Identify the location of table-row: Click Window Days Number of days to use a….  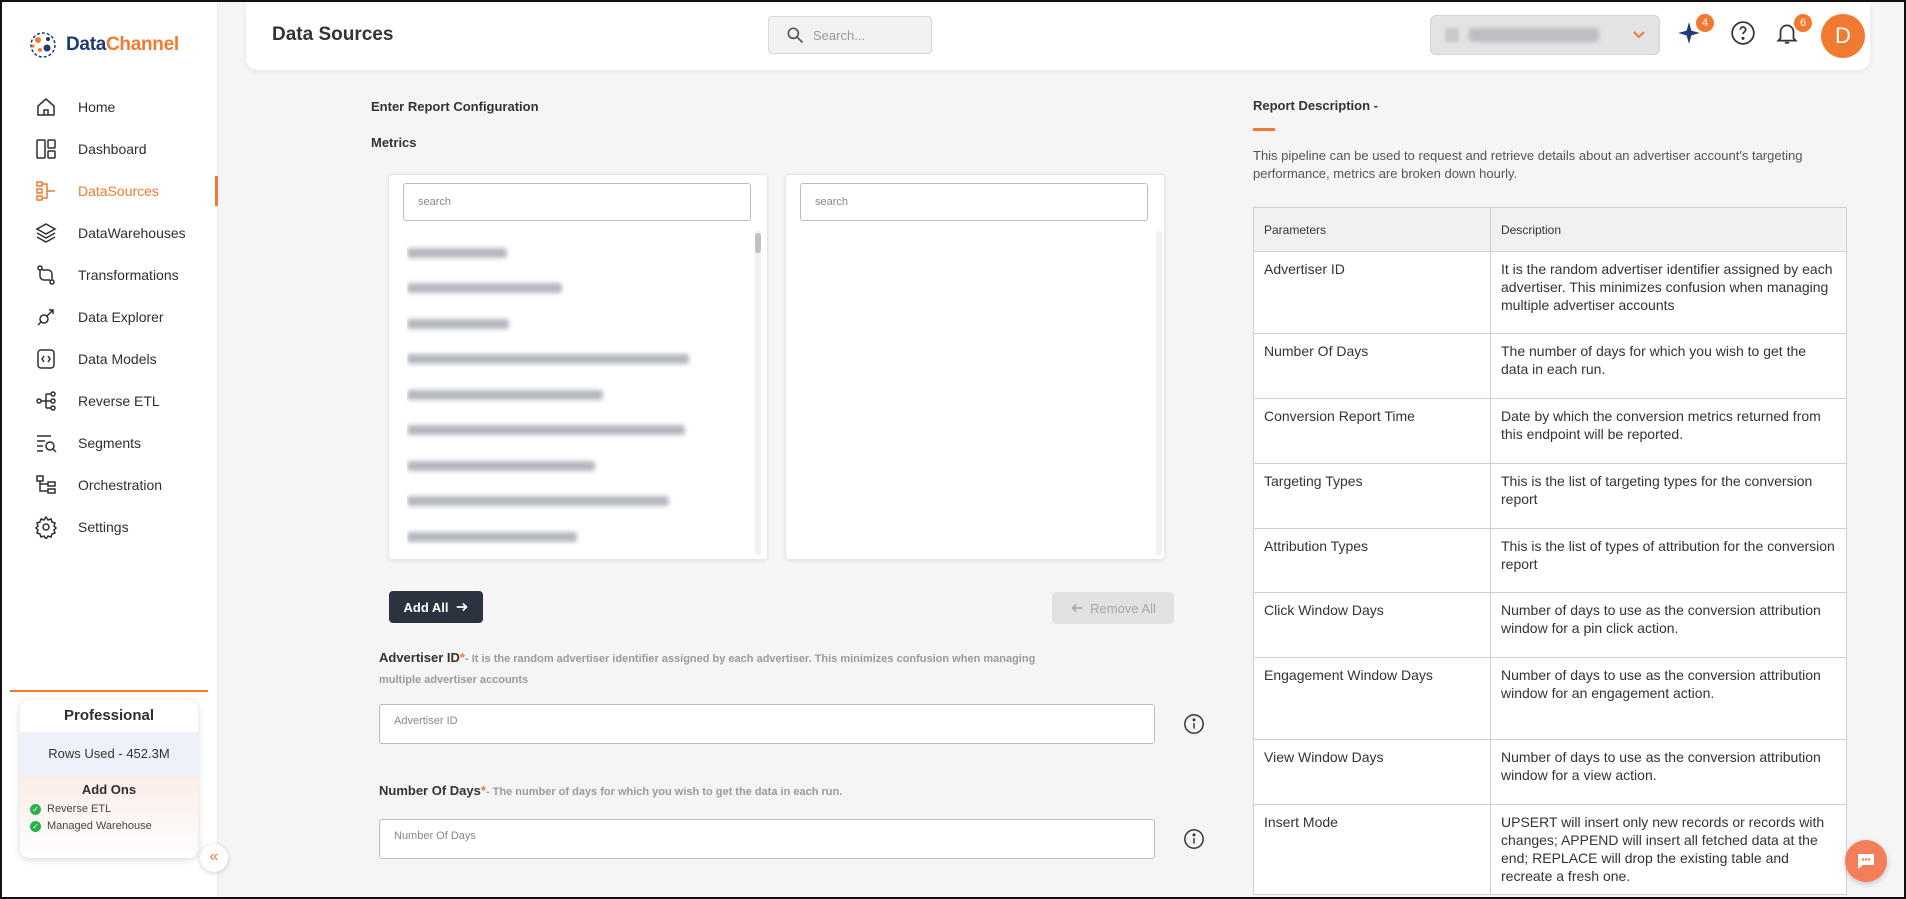
(1550, 625).